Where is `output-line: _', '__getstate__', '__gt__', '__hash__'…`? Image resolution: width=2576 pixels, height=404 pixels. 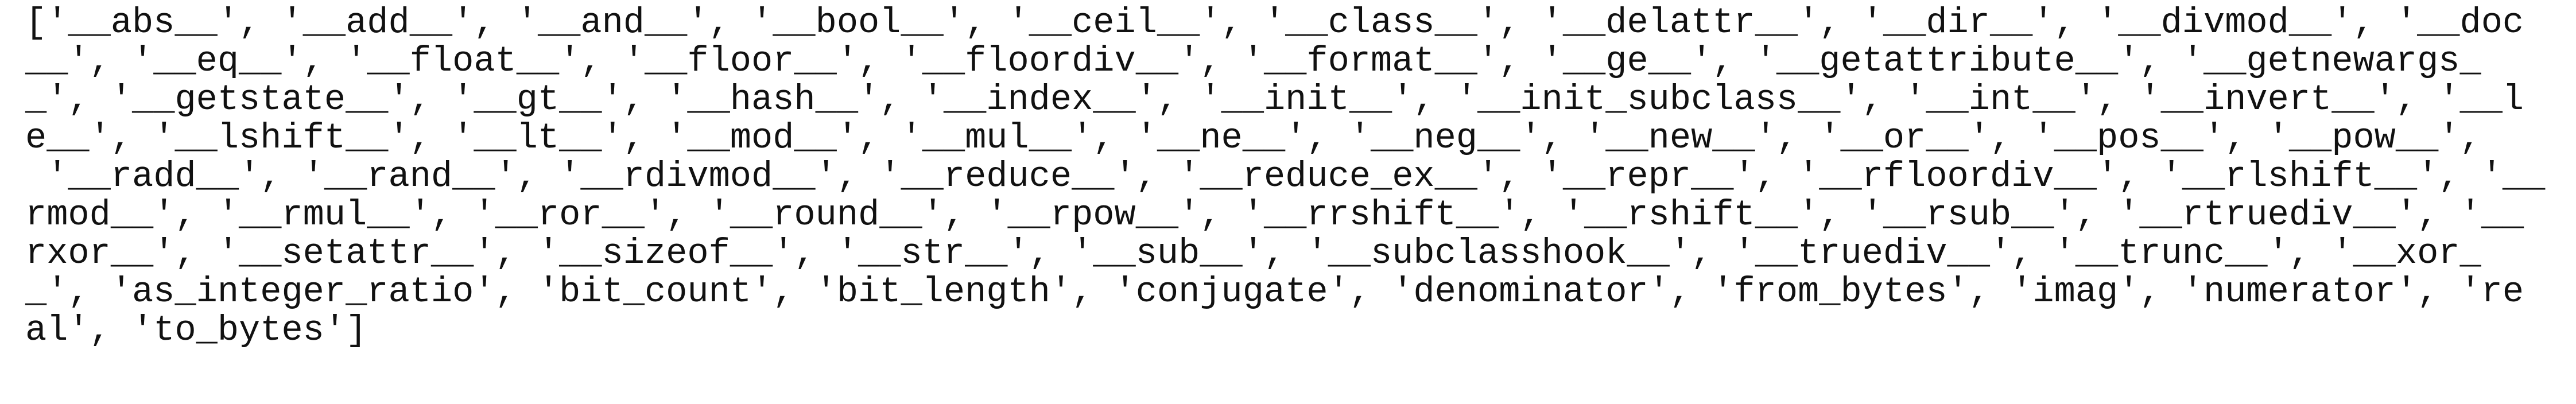 output-line: _', '__getstate__', '__gt__', '__hash__'… is located at coordinates (1274, 99).